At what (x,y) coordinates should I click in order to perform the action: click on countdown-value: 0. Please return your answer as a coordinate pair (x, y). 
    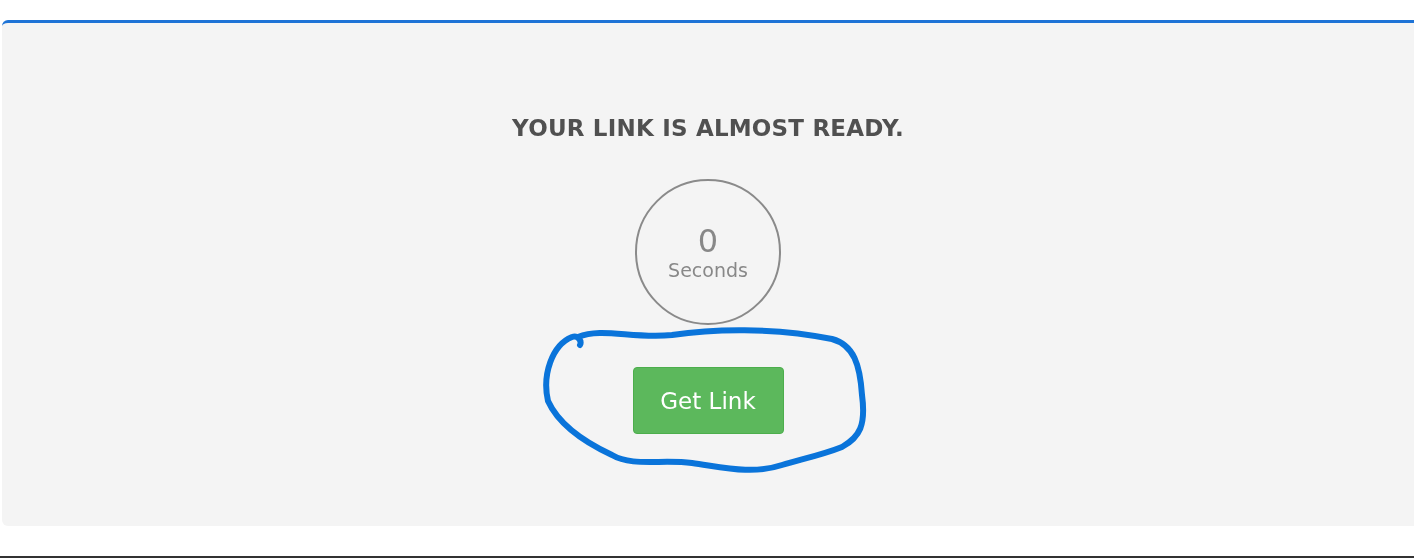
    Looking at the image, I should click on (708, 241).